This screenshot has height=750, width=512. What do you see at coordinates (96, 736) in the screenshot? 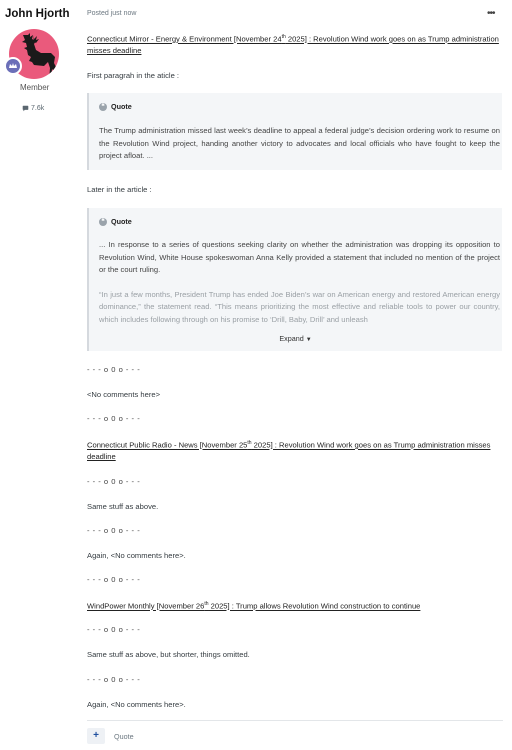
I see `multiquote-add-button: +` at bounding box center [96, 736].